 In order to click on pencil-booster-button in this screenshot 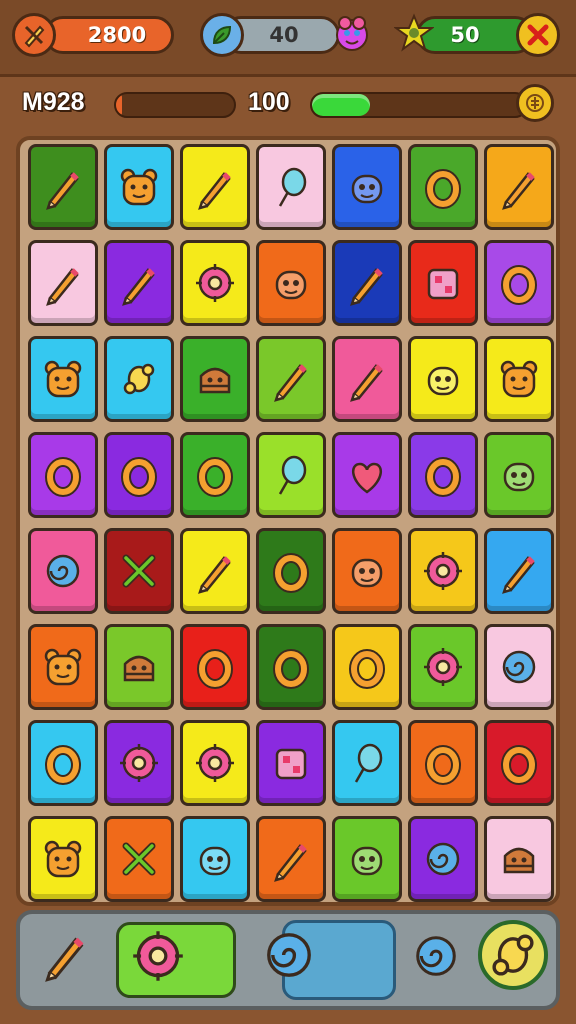, I will do `click(65, 955)`.